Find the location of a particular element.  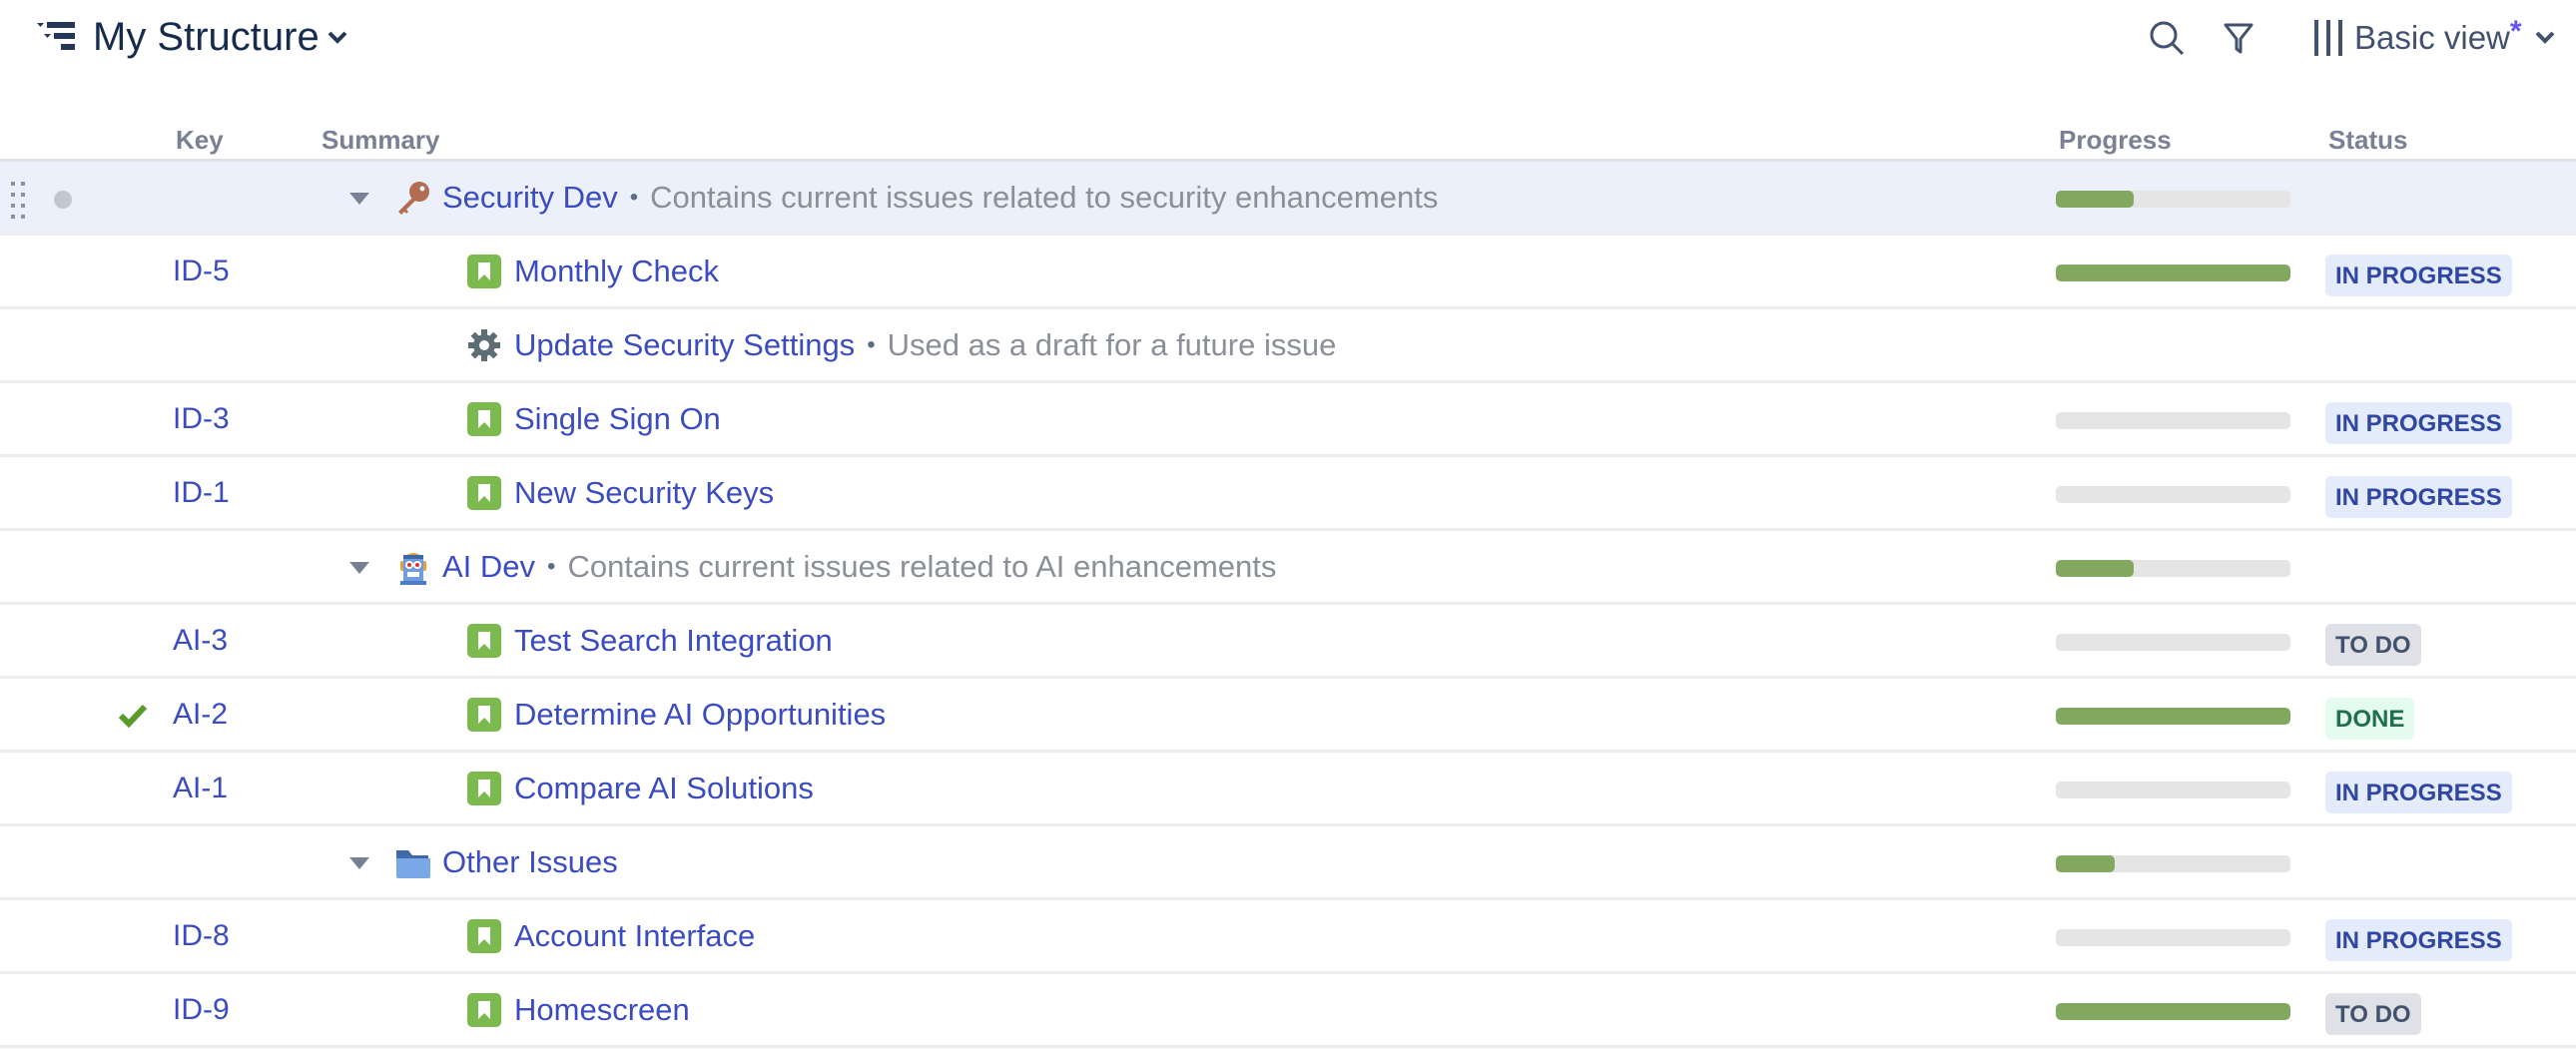

summary-cell: Single Sign On is located at coordinates (617, 419).